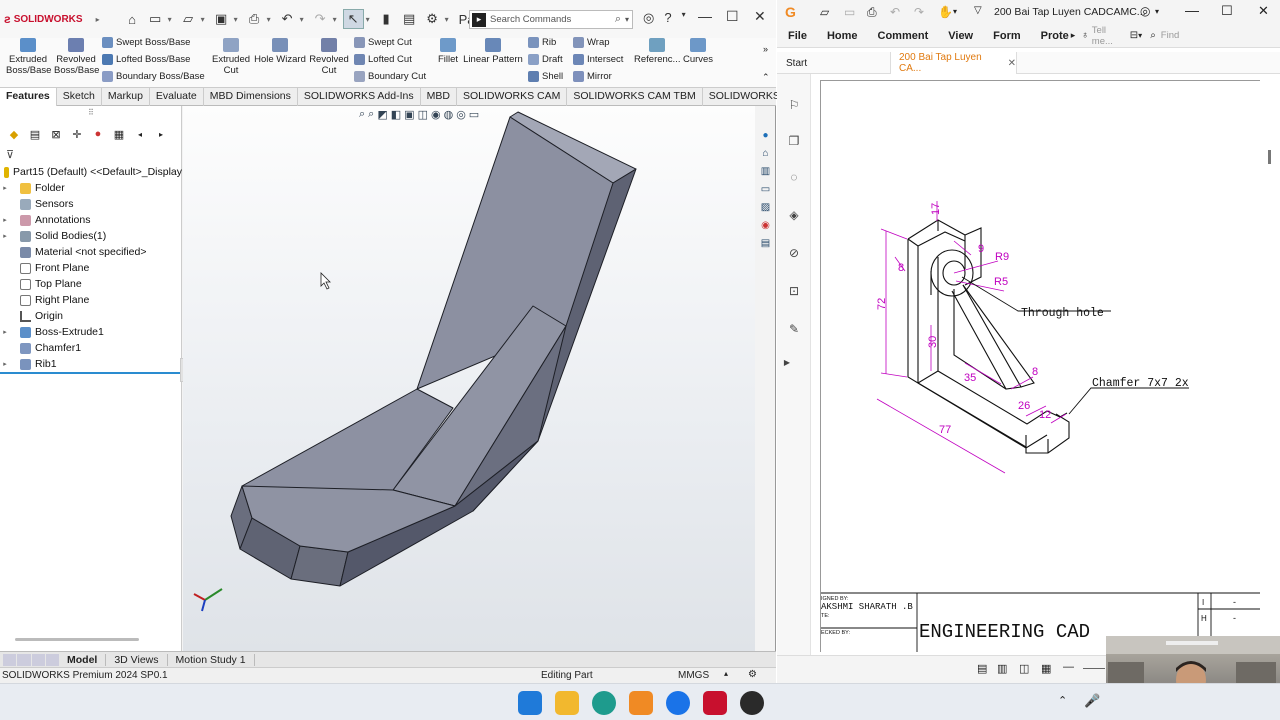 This screenshot has width=1280, height=720. Describe the element at coordinates (390, 76) in the screenshot. I see `boundary-cut-button: Boundary Cut` at that location.